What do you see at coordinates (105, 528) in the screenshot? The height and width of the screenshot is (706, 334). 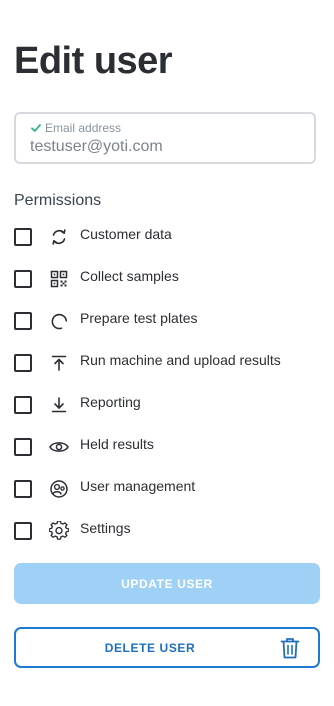 I see `permission-label: Settings` at bounding box center [105, 528].